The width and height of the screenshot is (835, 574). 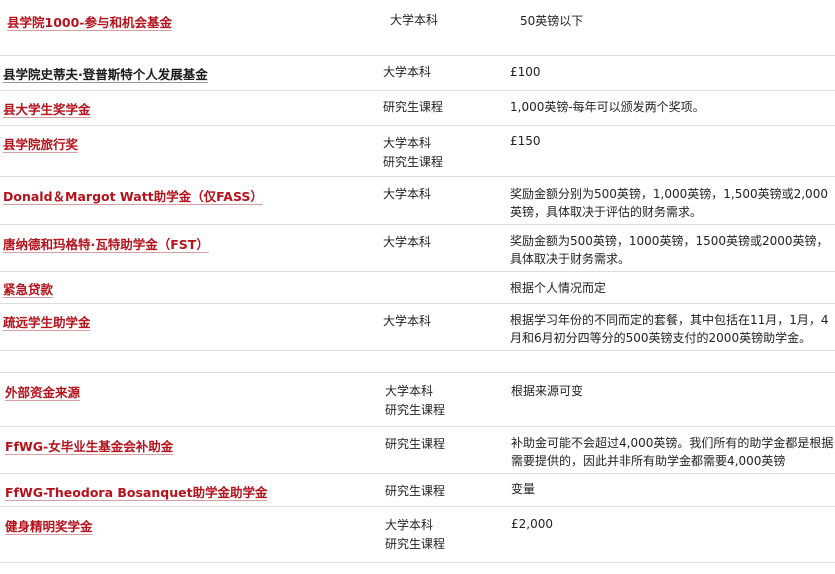 I want to click on funding-name-link: 紧急贷款, so click(x=28, y=288).